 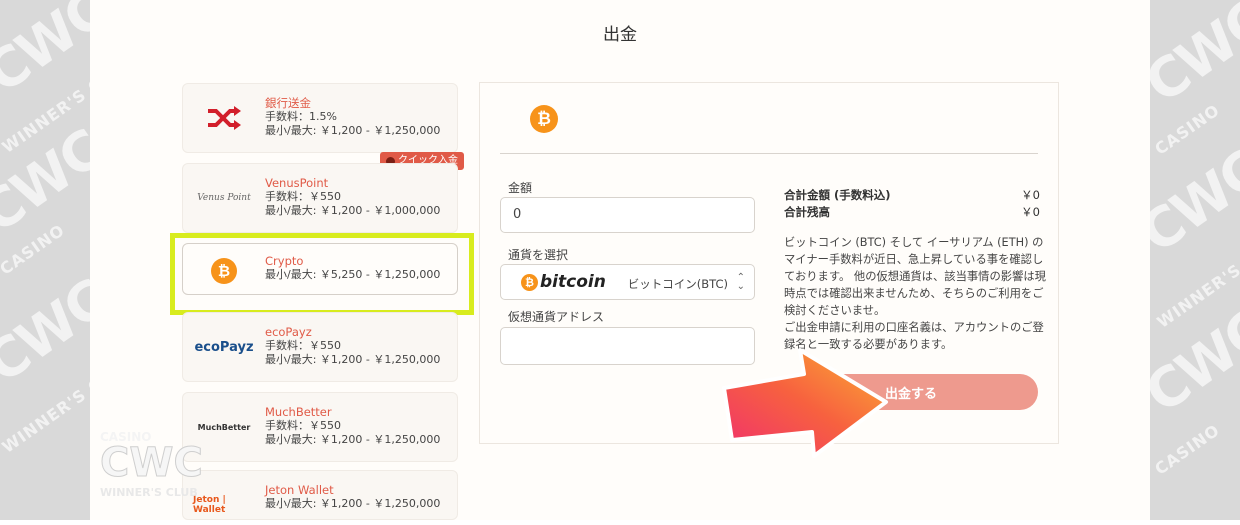 I want to click on amount-value: 0, so click(x=517, y=214).